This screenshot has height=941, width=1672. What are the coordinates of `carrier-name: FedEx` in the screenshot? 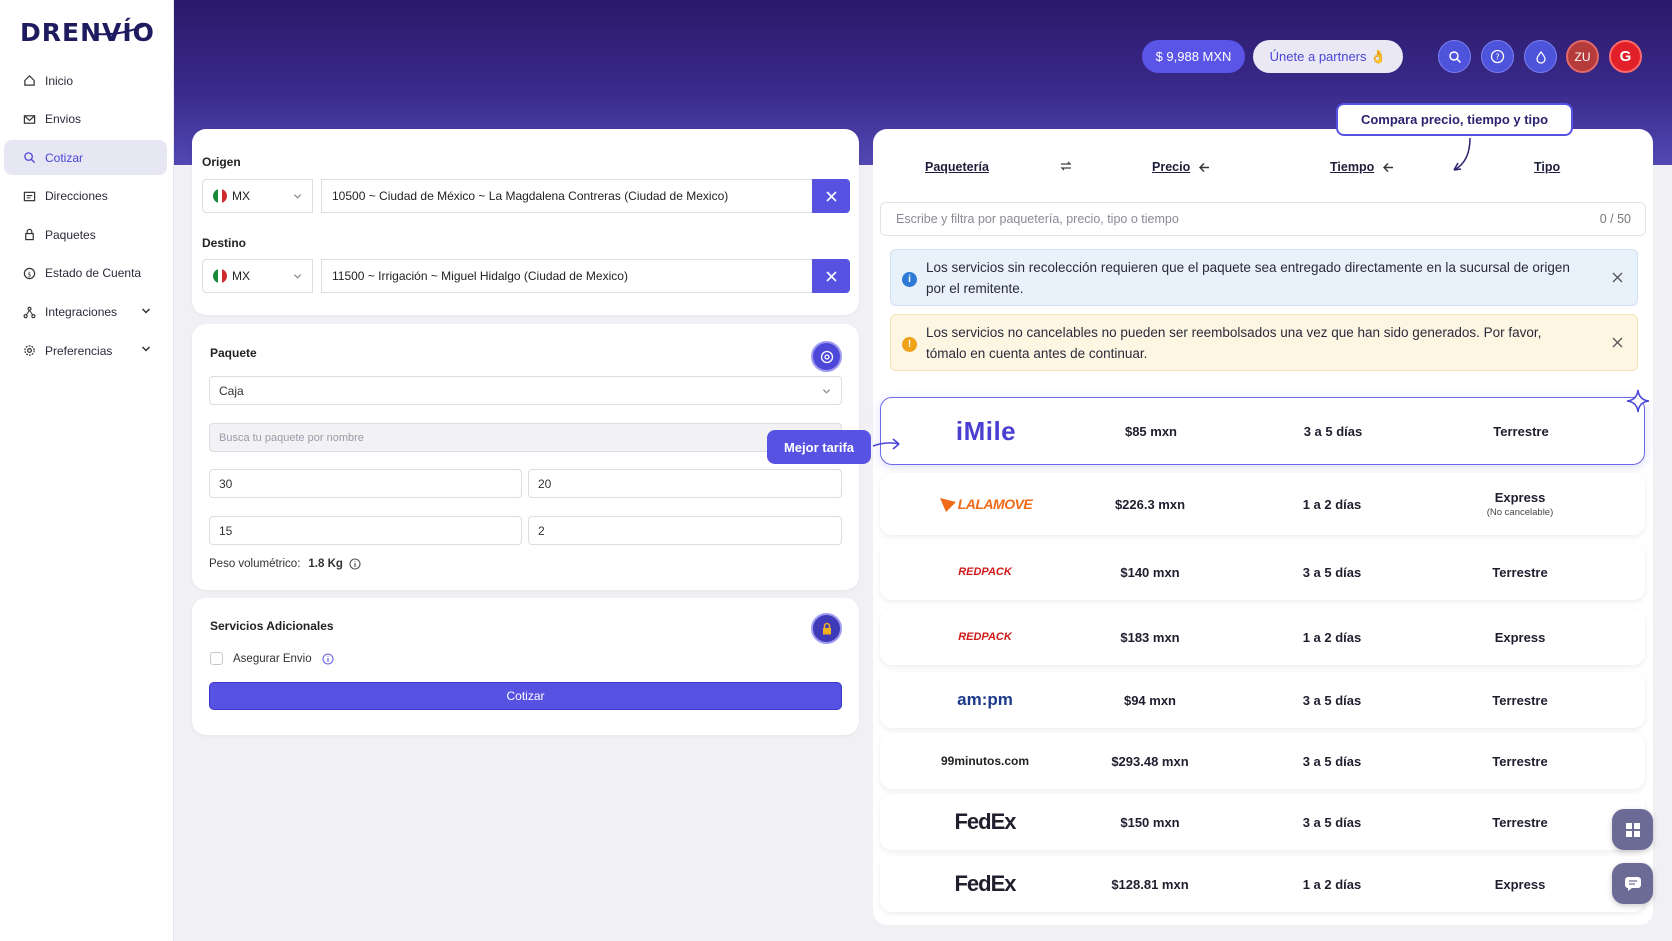 It's located at (985, 883).